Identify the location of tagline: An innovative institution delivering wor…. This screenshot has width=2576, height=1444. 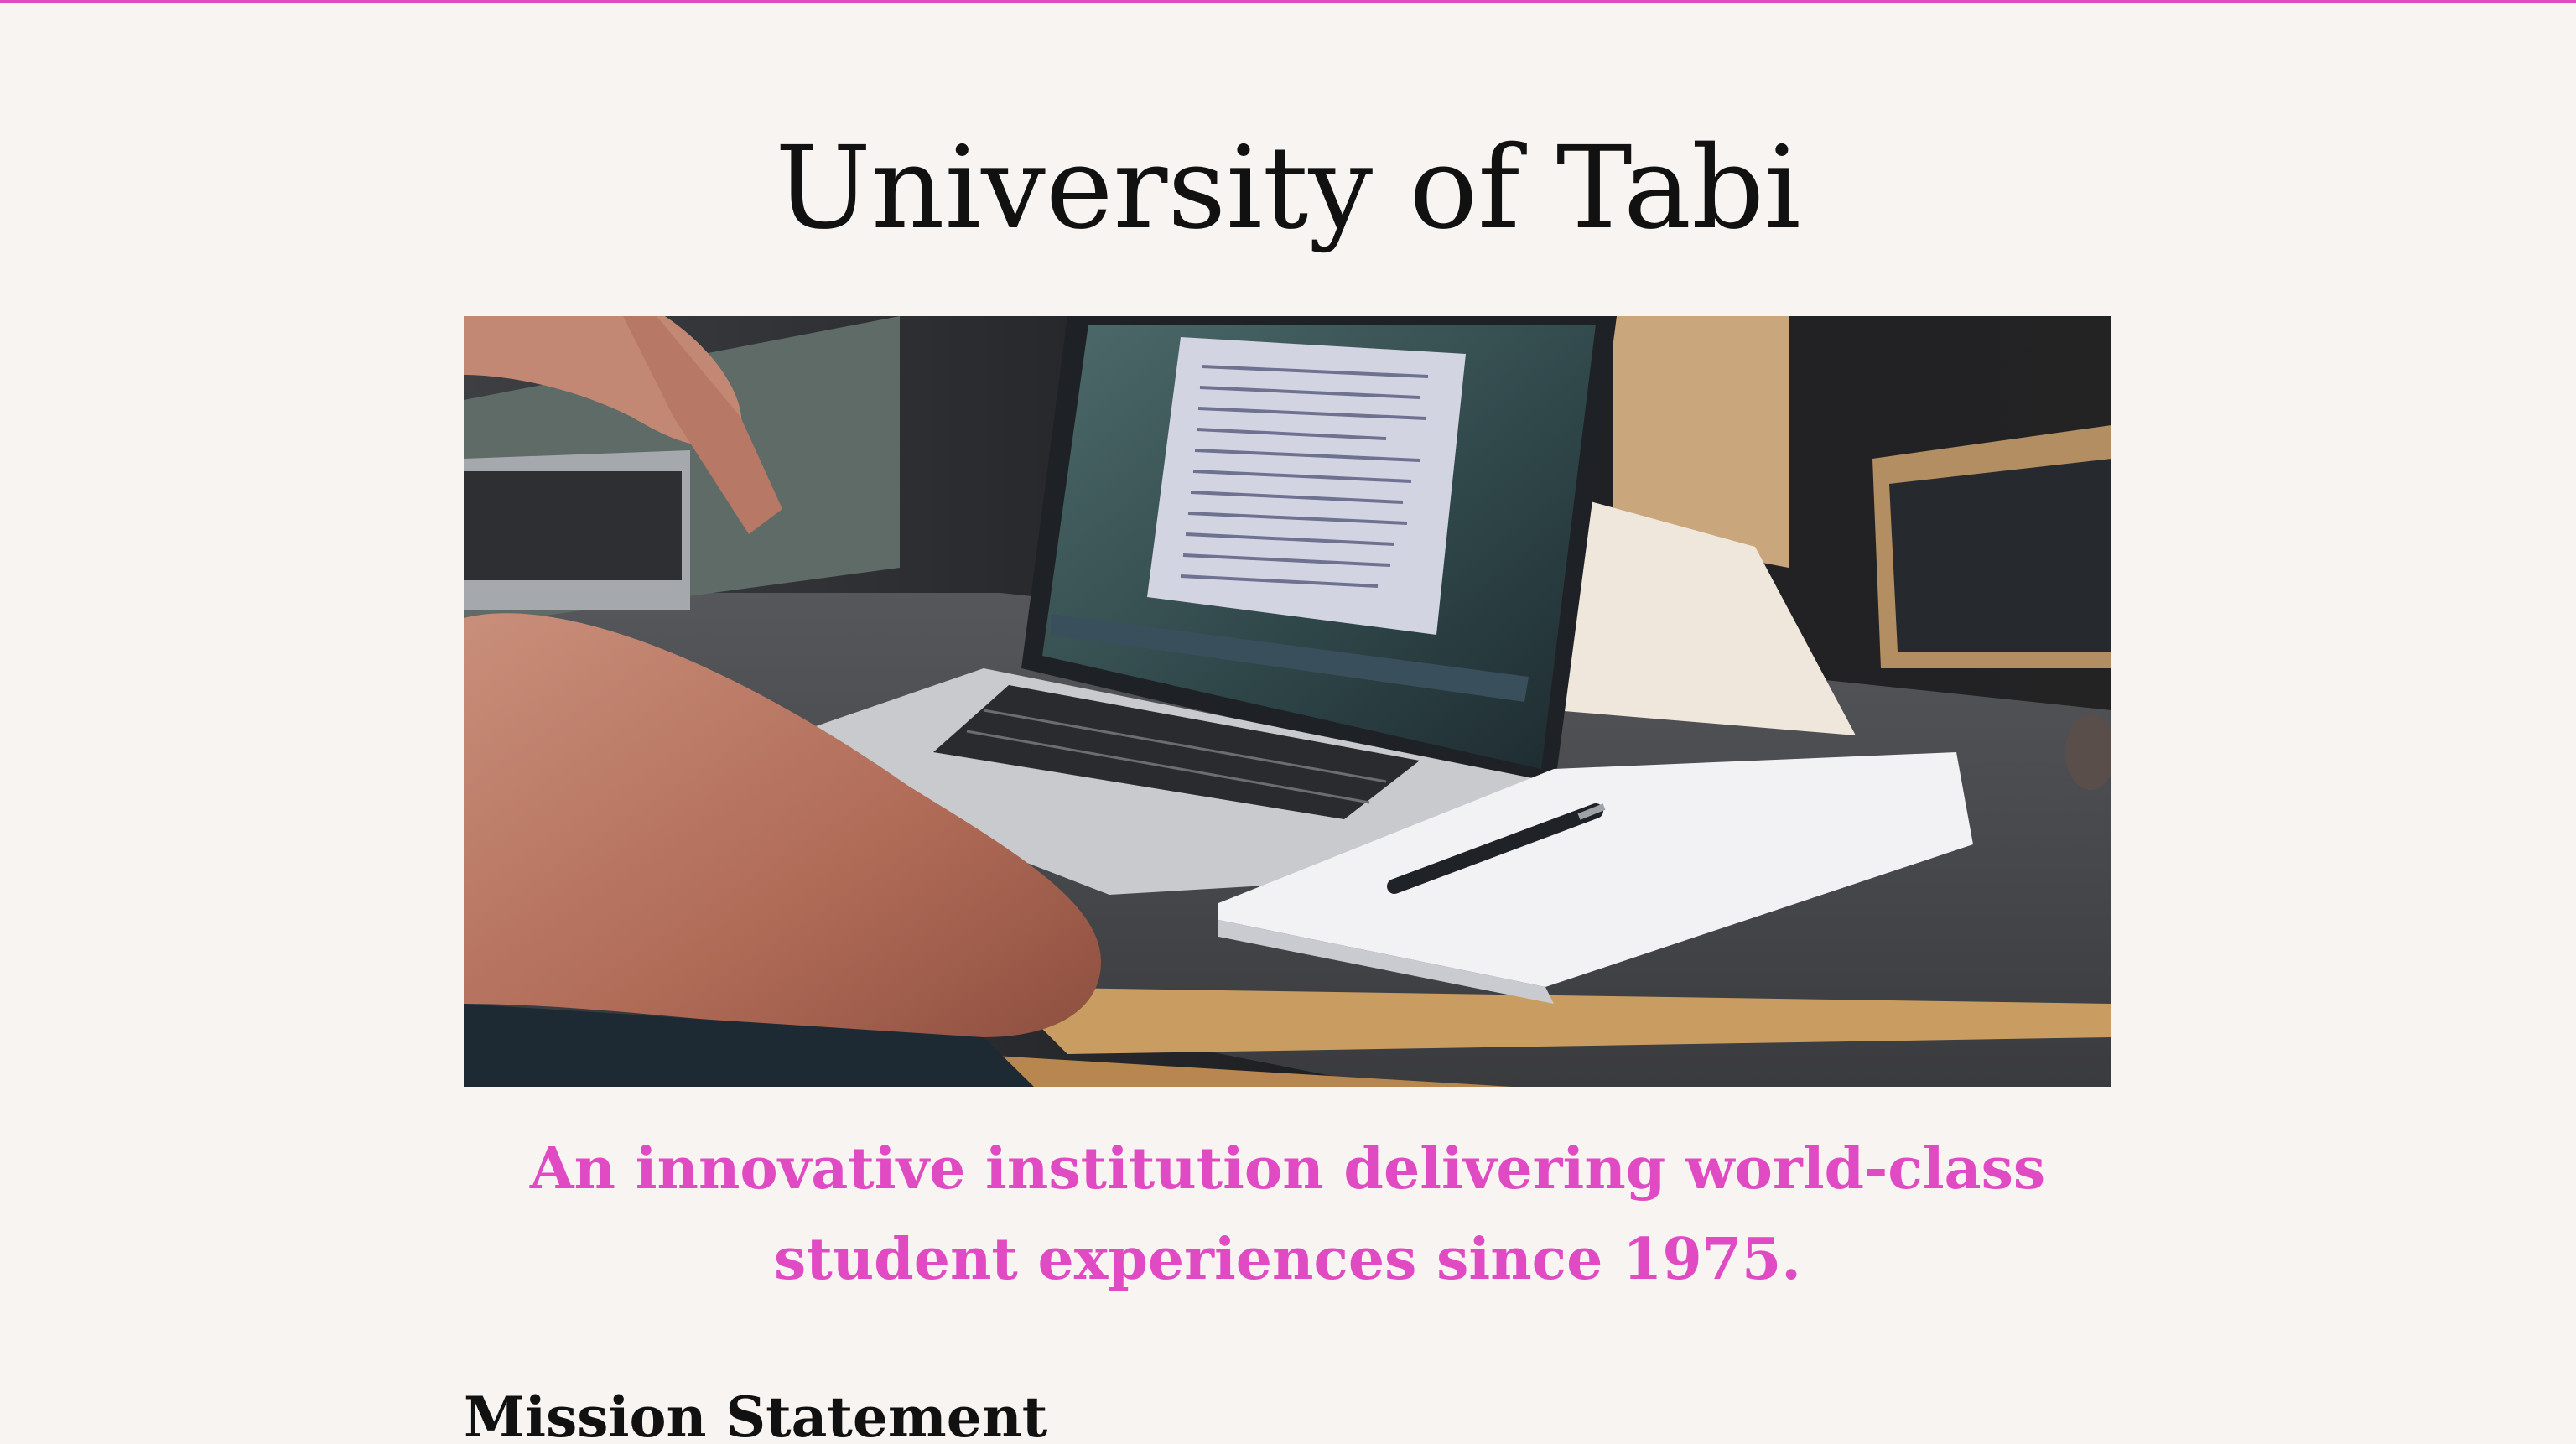
(1287, 1214).